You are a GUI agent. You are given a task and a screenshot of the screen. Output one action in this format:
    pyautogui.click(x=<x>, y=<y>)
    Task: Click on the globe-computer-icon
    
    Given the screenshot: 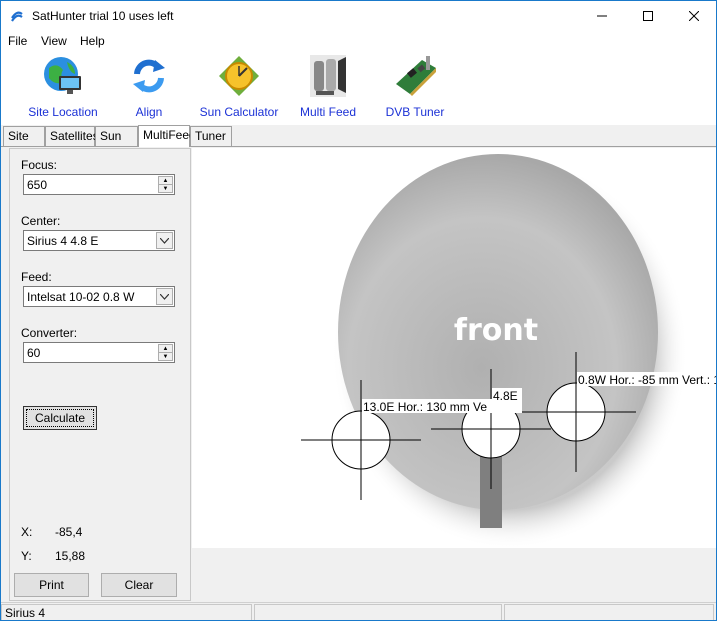 What is the action you would take?
    pyautogui.click(x=63, y=76)
    